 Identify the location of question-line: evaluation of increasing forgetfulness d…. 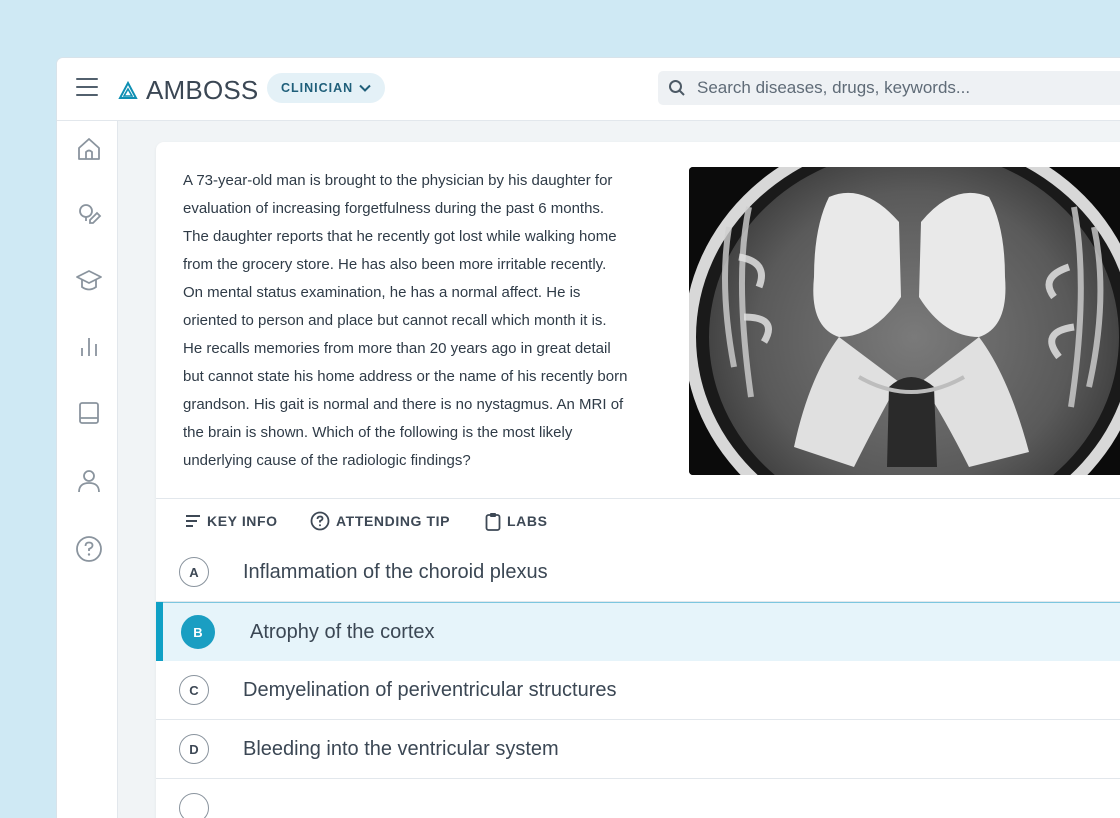
(394, 208).